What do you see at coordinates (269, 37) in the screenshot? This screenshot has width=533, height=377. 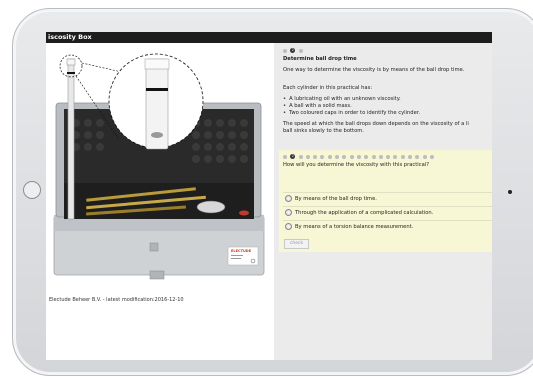 I see `window-title: iscosity Box` at bounding box center [269, 37].